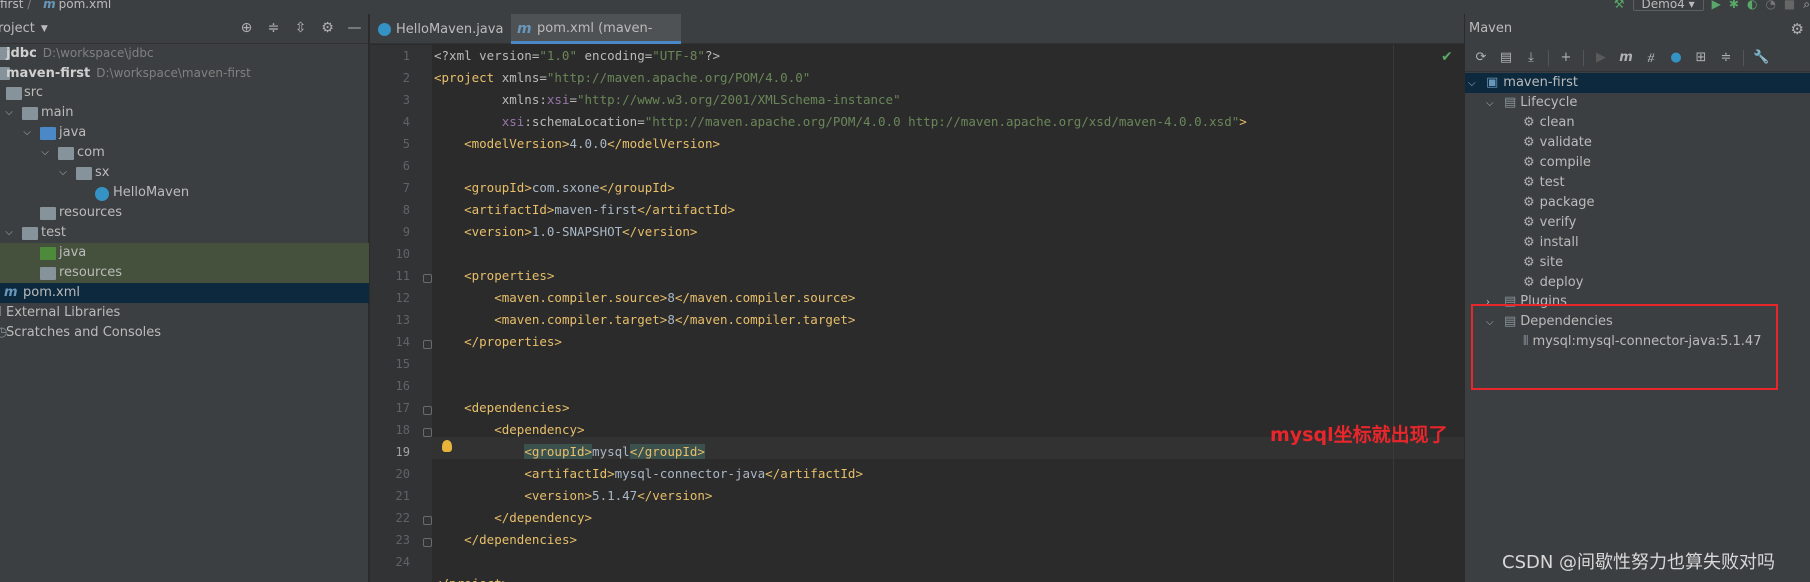 The image size is (1810, 582). What do you see at coordinates (184, 313) in the screenshot?
I see `tree-item-external-libraries: ⫴ External Libraries` at bounding box center [184, 313].